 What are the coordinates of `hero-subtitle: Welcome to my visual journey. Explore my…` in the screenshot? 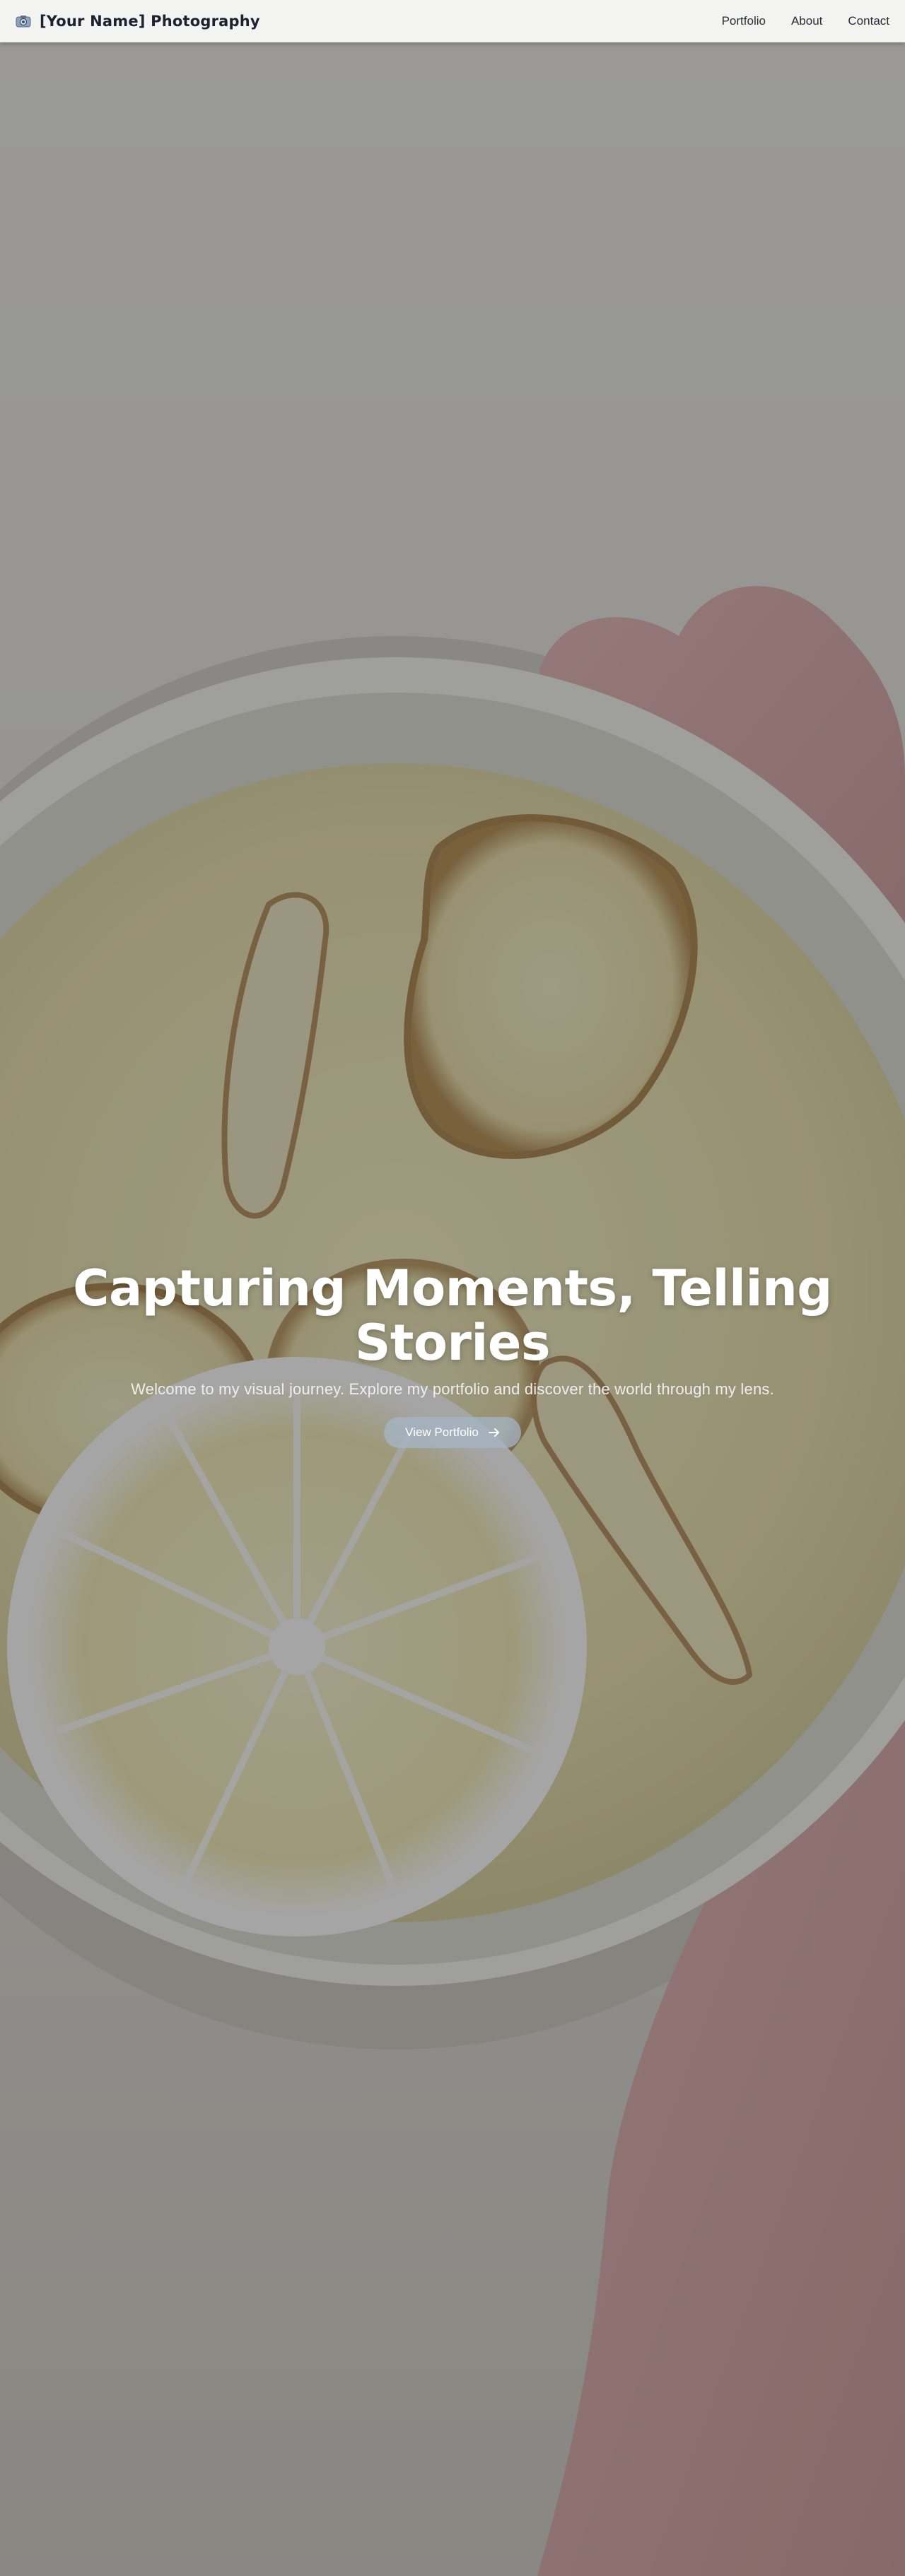 It's located at (452, 1389).